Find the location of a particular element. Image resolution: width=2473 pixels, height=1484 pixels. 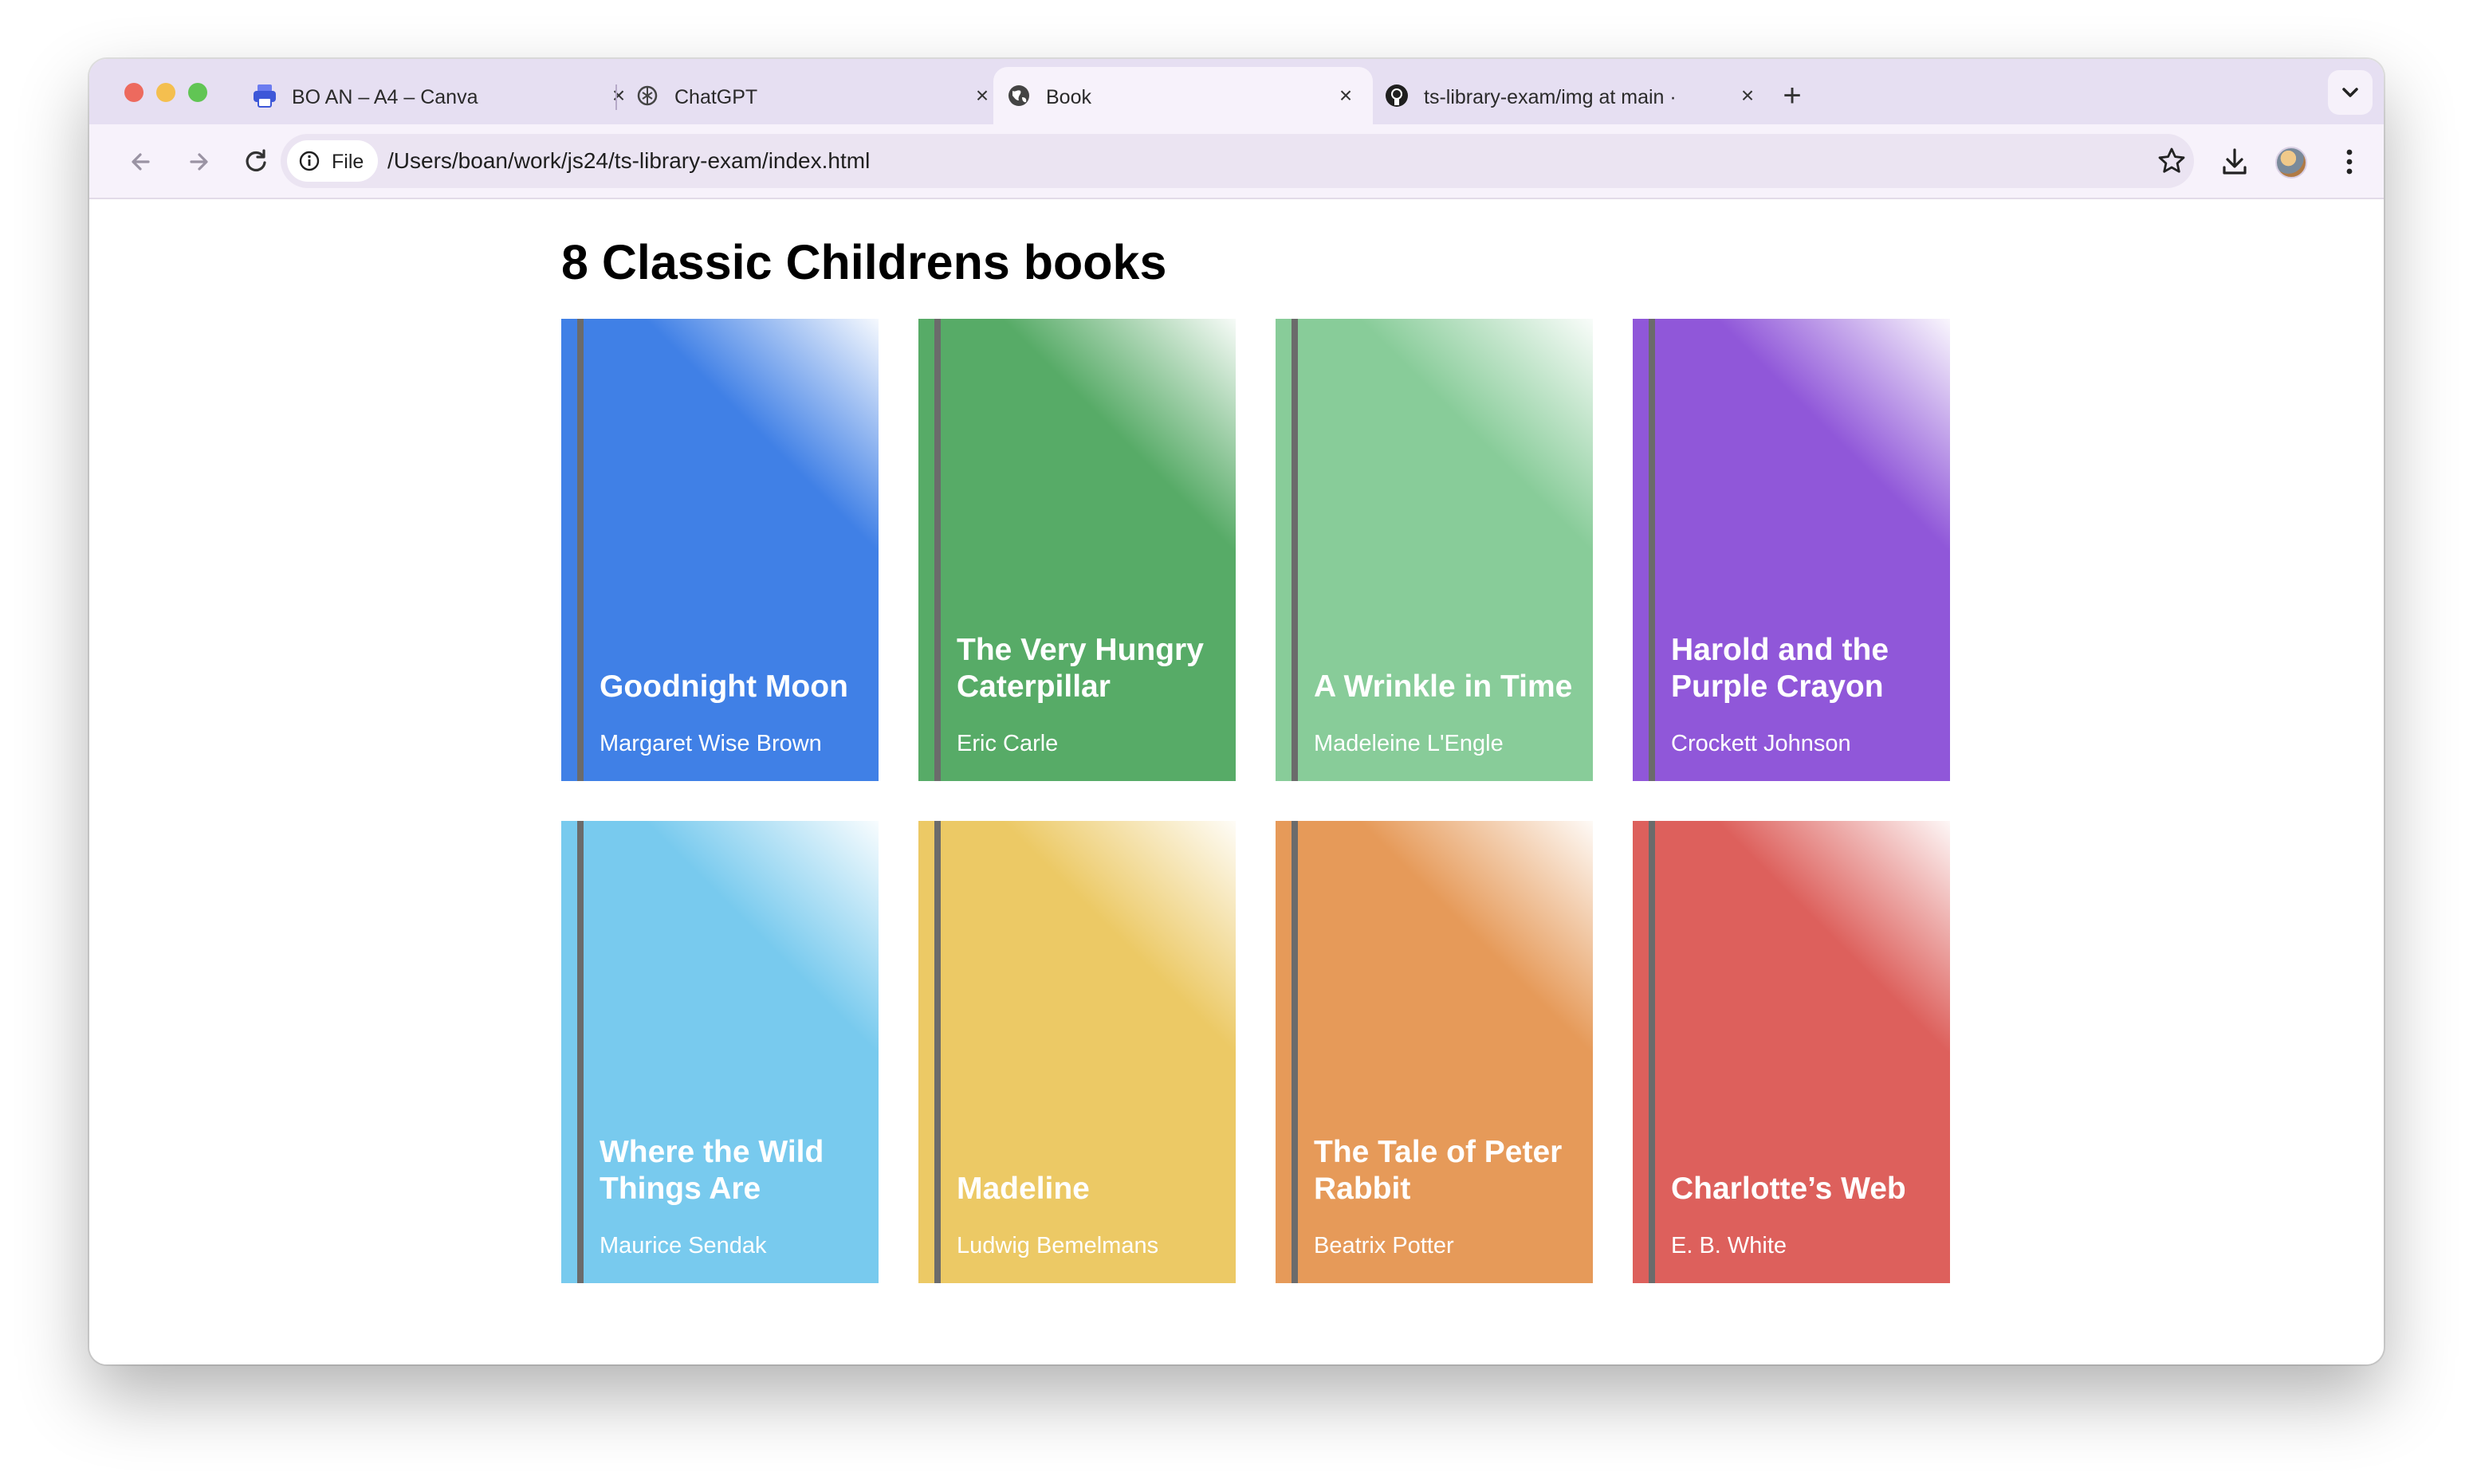

new-tab-button: + is located at coordinates (1792, 96).